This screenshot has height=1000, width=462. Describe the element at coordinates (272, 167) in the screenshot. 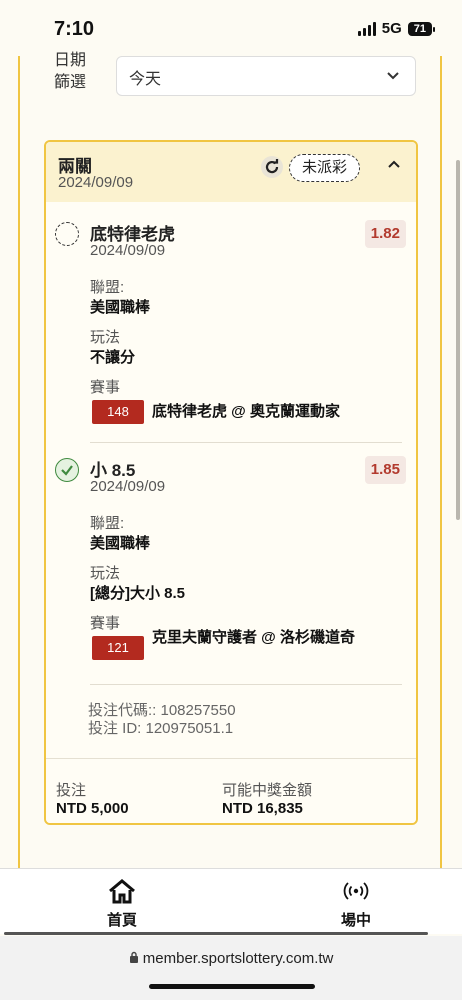

I see `refresh-icon` at that location.